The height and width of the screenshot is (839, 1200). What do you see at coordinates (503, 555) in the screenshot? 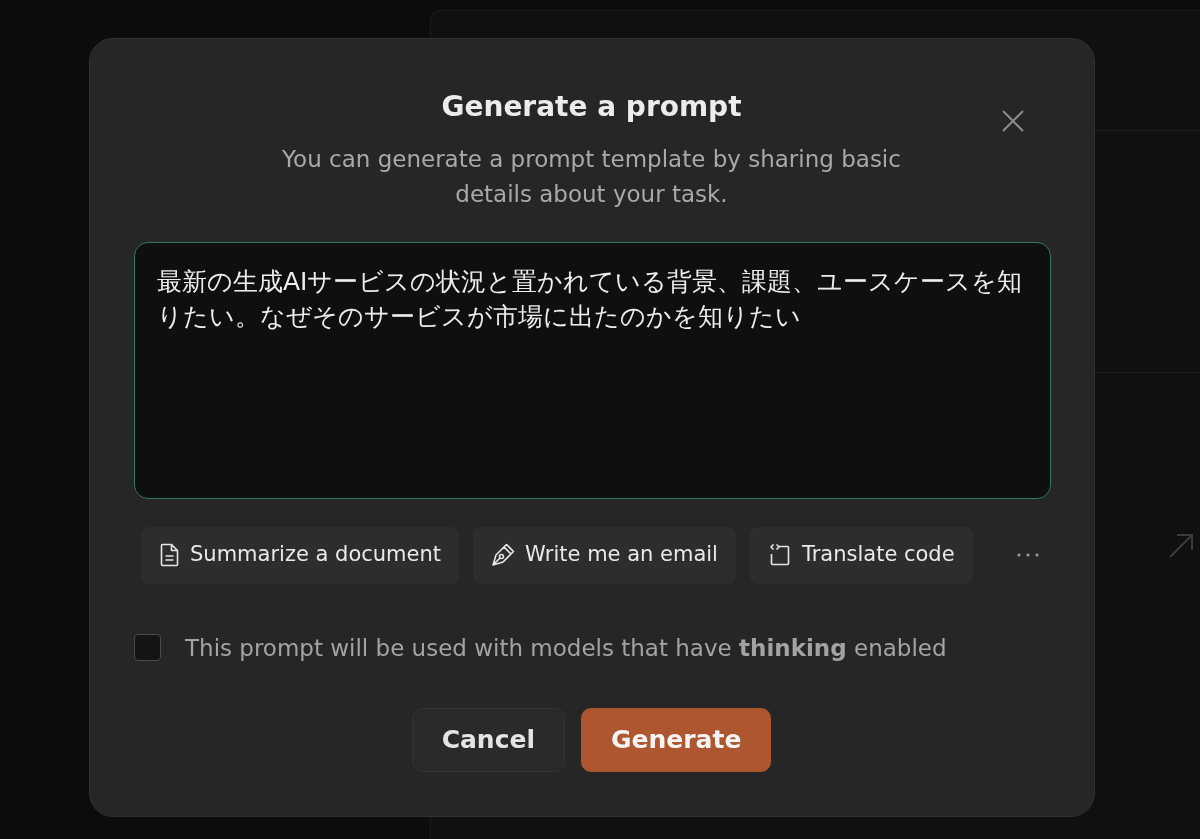
I see `pen-icon` at bounding box center [503, 555].